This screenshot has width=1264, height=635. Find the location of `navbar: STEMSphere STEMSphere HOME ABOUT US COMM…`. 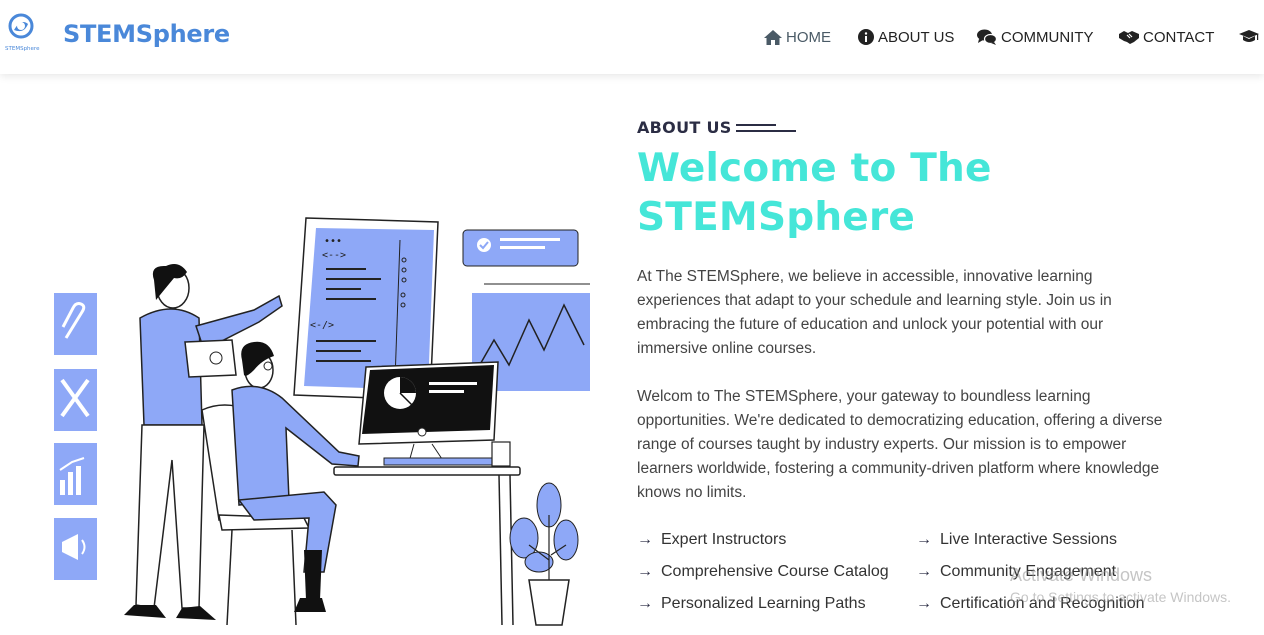

navbar: STEMSphere STEMSphere HOME ABOUT US COMM… is located at coordinates (632, 37).